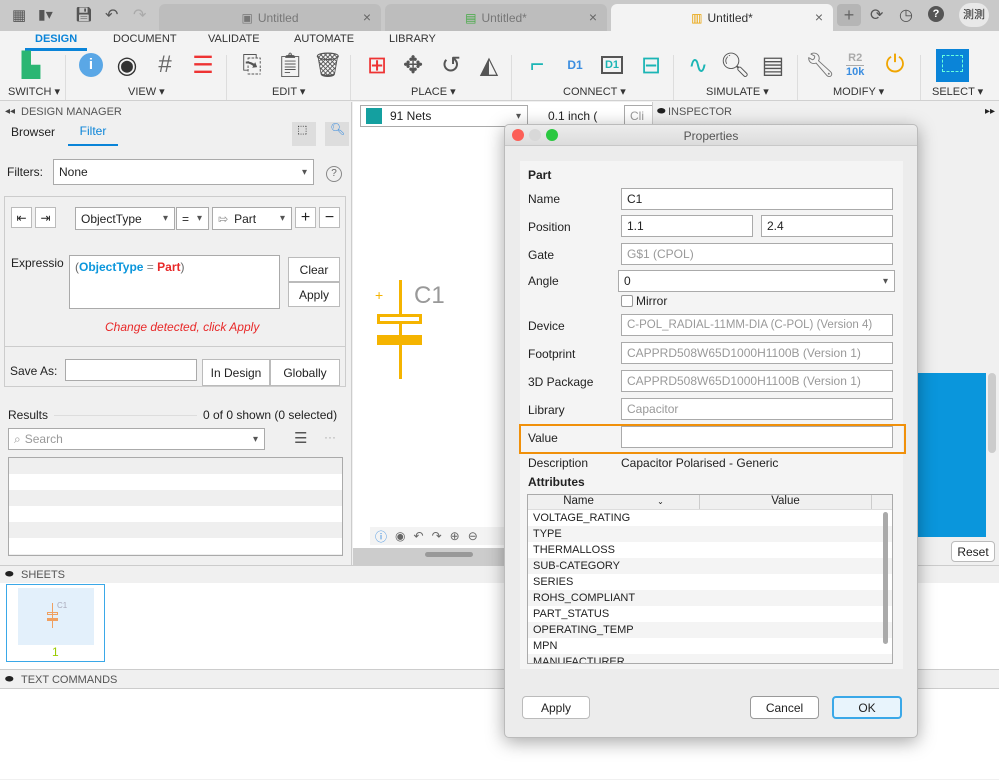  What do you see at coordinates (146, 91) in the screenshot?
I see `view-group-label: VIEW ▾` at bounding box center [146, 91].